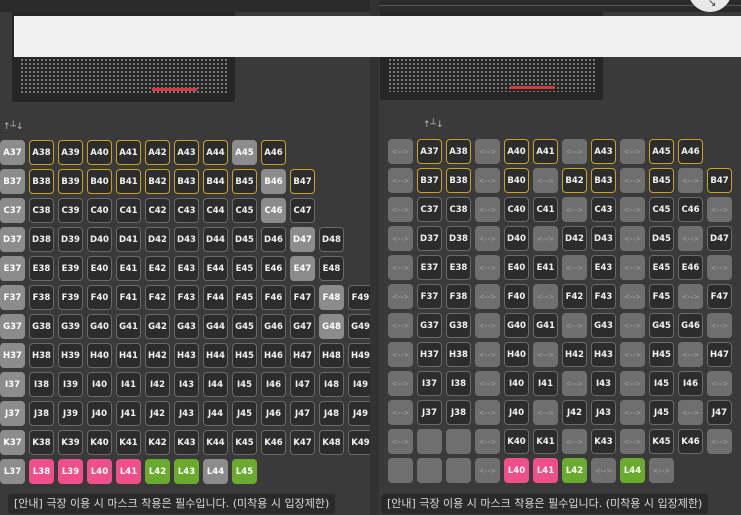 This screenshot has width=741, height=515. Describe the element at coordinates (157, 326) in the screenshot. I see `seat-g42: G42` at that location.